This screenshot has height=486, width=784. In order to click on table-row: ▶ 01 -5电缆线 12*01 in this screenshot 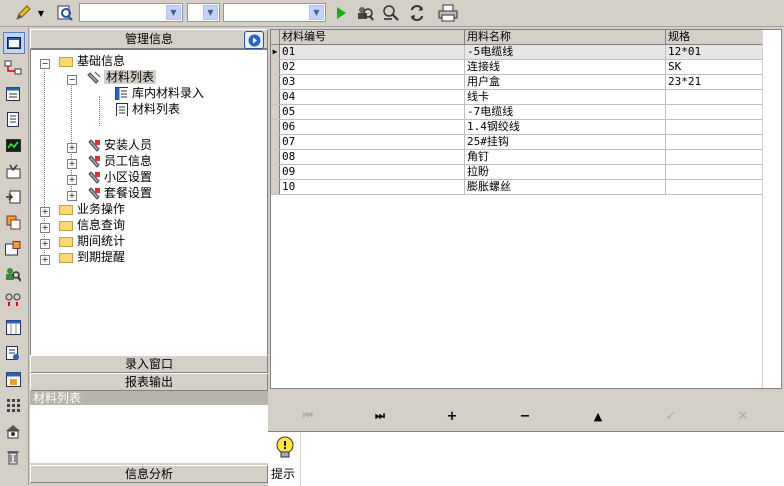, I will do `click(523, 52)`.